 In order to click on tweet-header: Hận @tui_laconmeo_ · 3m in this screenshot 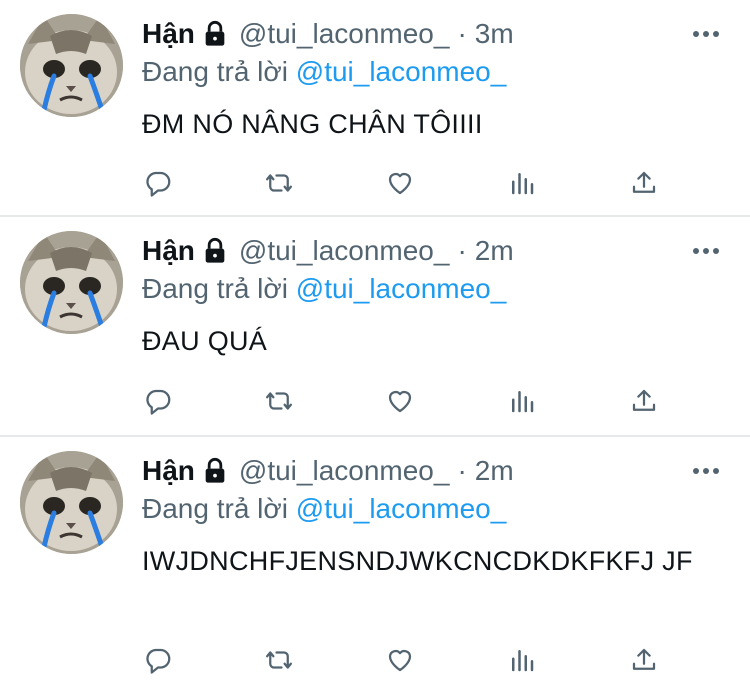, I will do `click(328, 34)`.